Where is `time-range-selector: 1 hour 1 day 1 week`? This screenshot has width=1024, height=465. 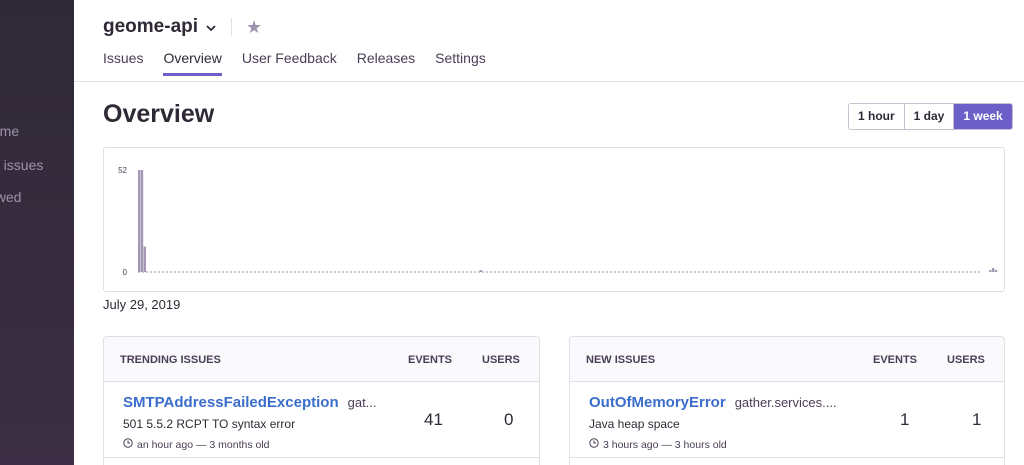 time-range-selector: 1 hour 1 day 1 week is located at coordinates (930, 116).